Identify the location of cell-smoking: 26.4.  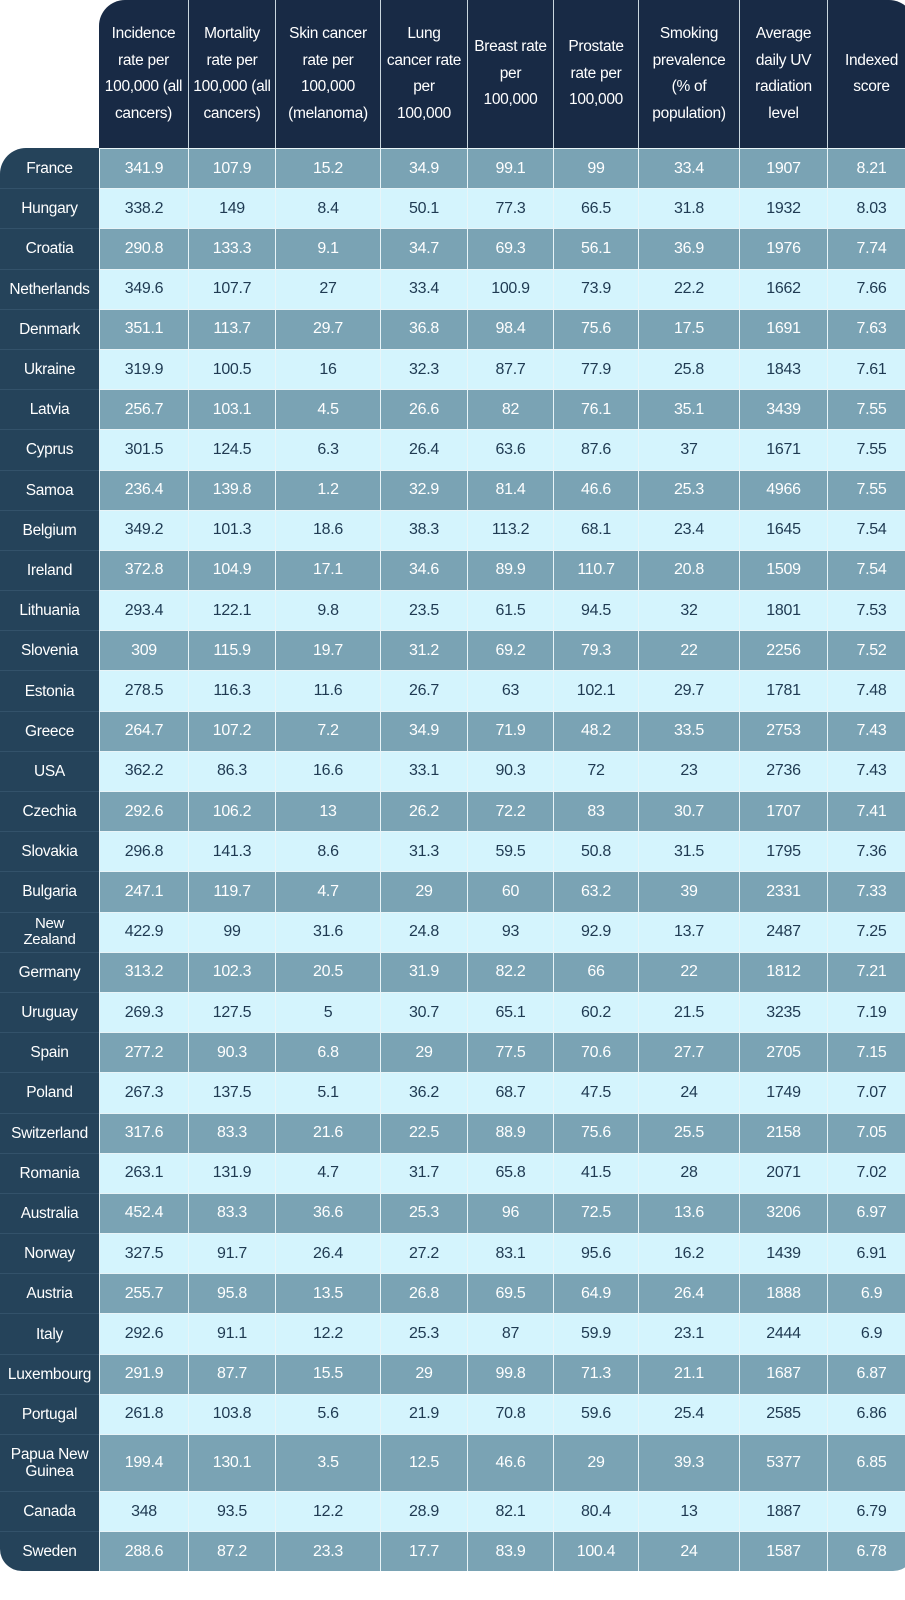
(688, 1293).